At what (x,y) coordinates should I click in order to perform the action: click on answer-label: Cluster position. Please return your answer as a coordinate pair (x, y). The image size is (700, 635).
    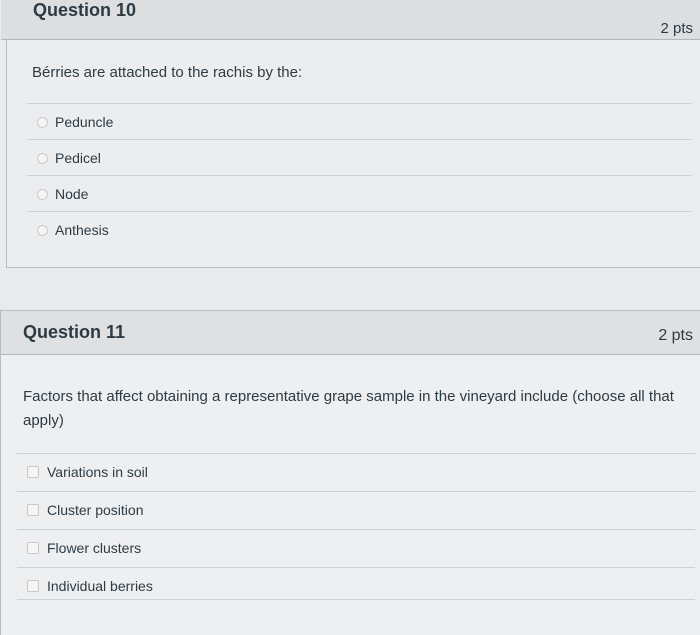
    Looking at the image, I should click on (95, 510).